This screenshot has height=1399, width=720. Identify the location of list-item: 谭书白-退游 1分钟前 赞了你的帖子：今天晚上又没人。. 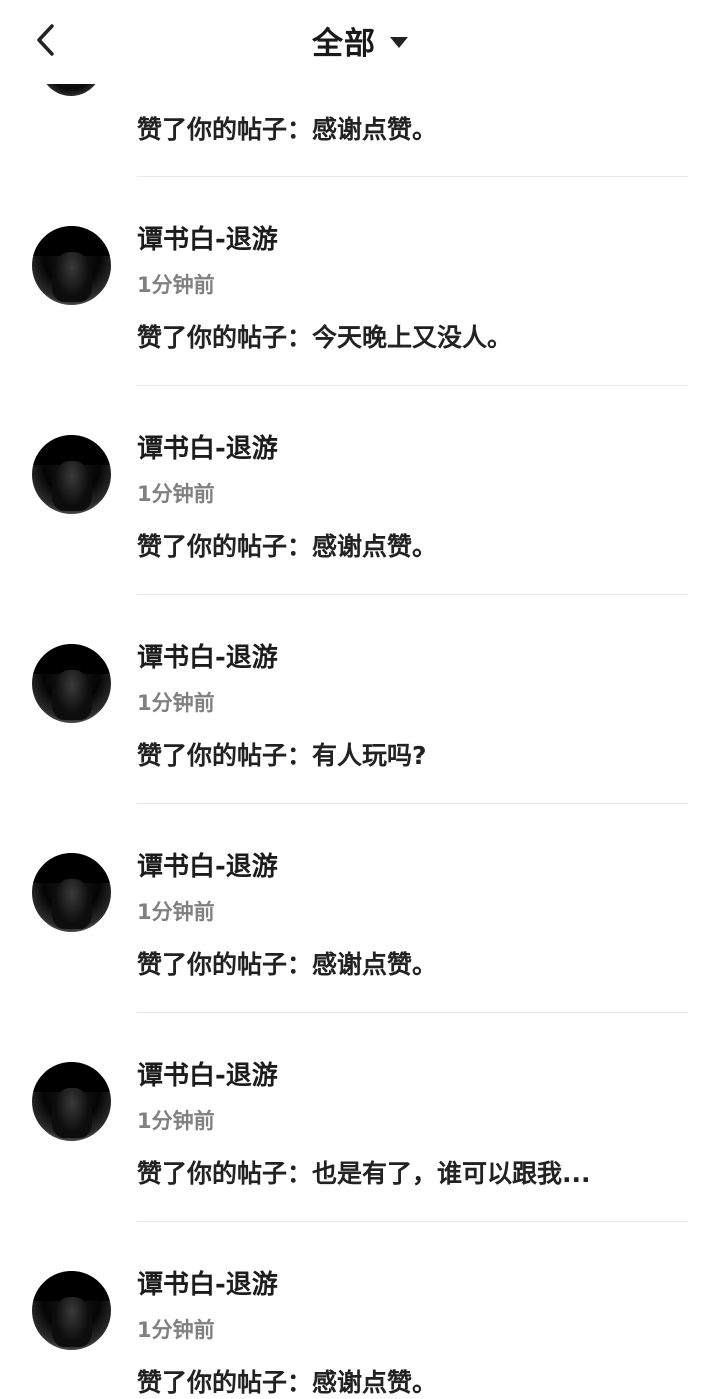
(360, 281).